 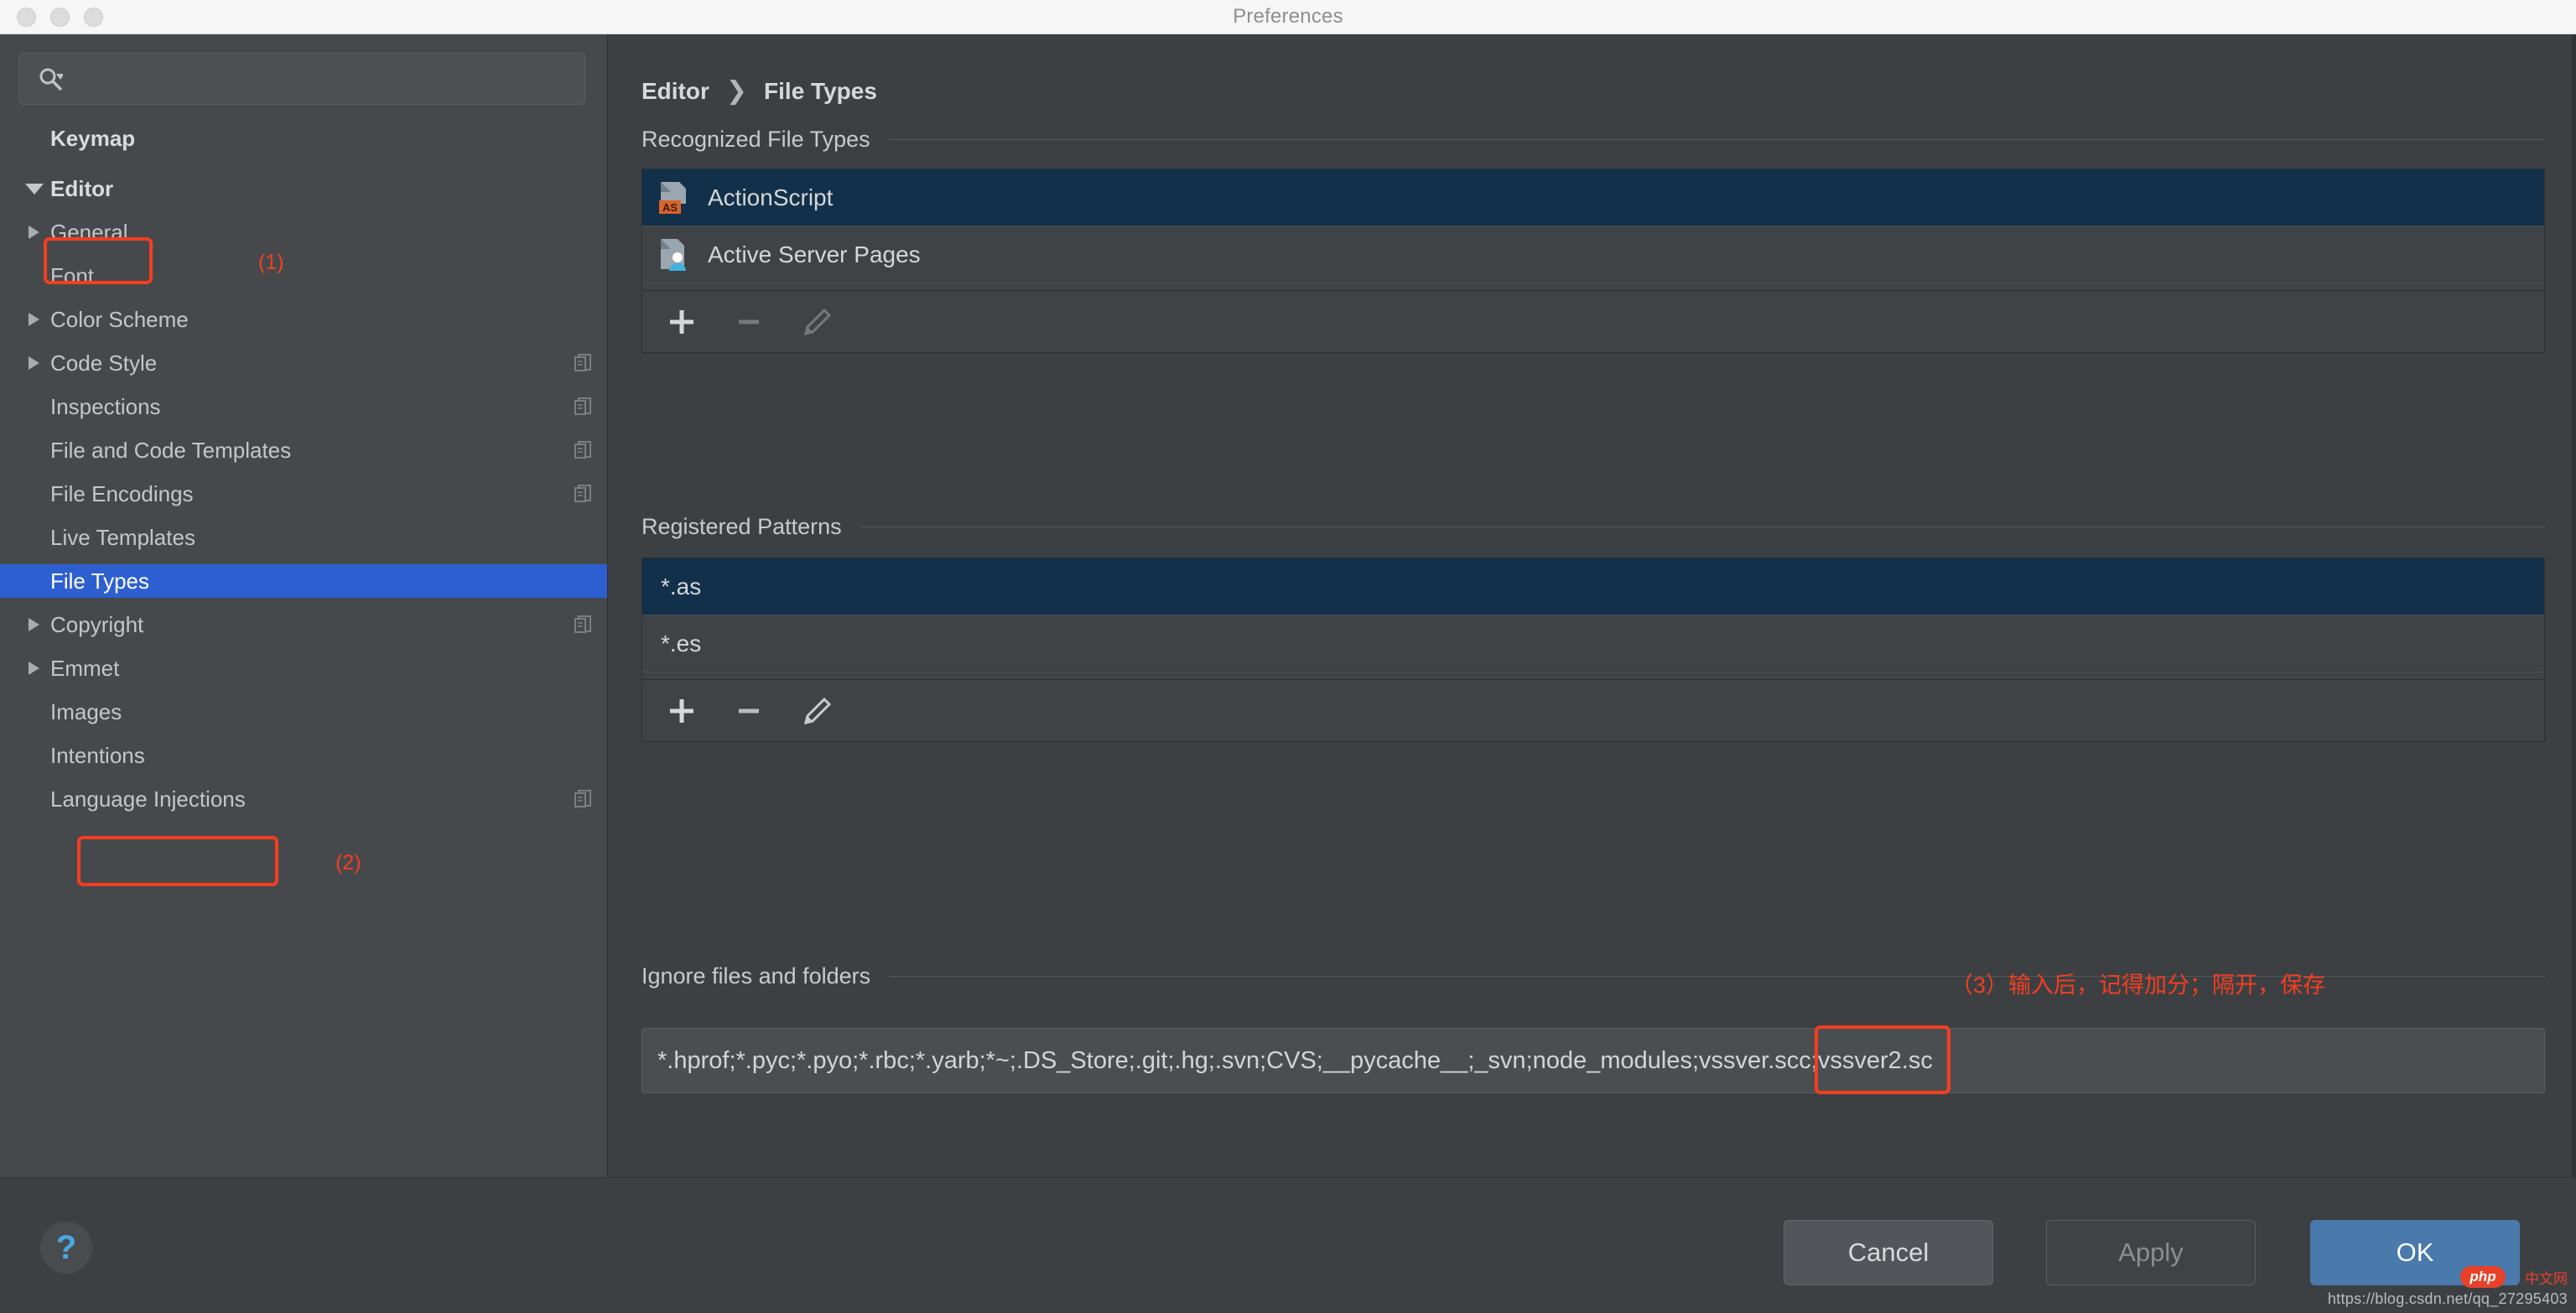 What do you see at coordinates (86, 711) in the screenshot?
I see `sidebar-item-label: Images` at bounding box center [86, 711].